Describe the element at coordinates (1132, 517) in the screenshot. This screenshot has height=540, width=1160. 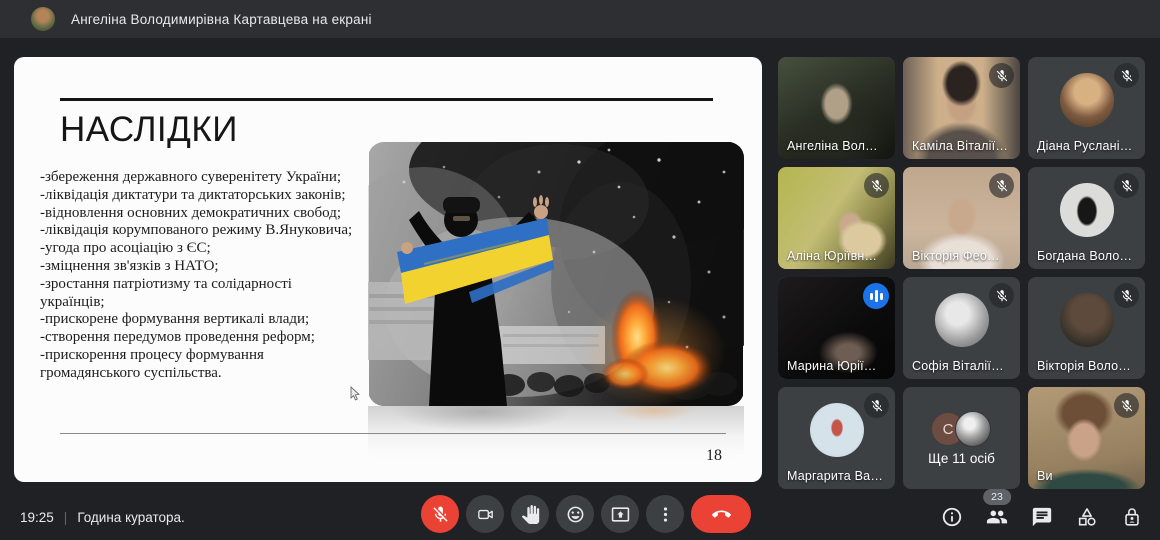
I see `host-controls-button` at that location.